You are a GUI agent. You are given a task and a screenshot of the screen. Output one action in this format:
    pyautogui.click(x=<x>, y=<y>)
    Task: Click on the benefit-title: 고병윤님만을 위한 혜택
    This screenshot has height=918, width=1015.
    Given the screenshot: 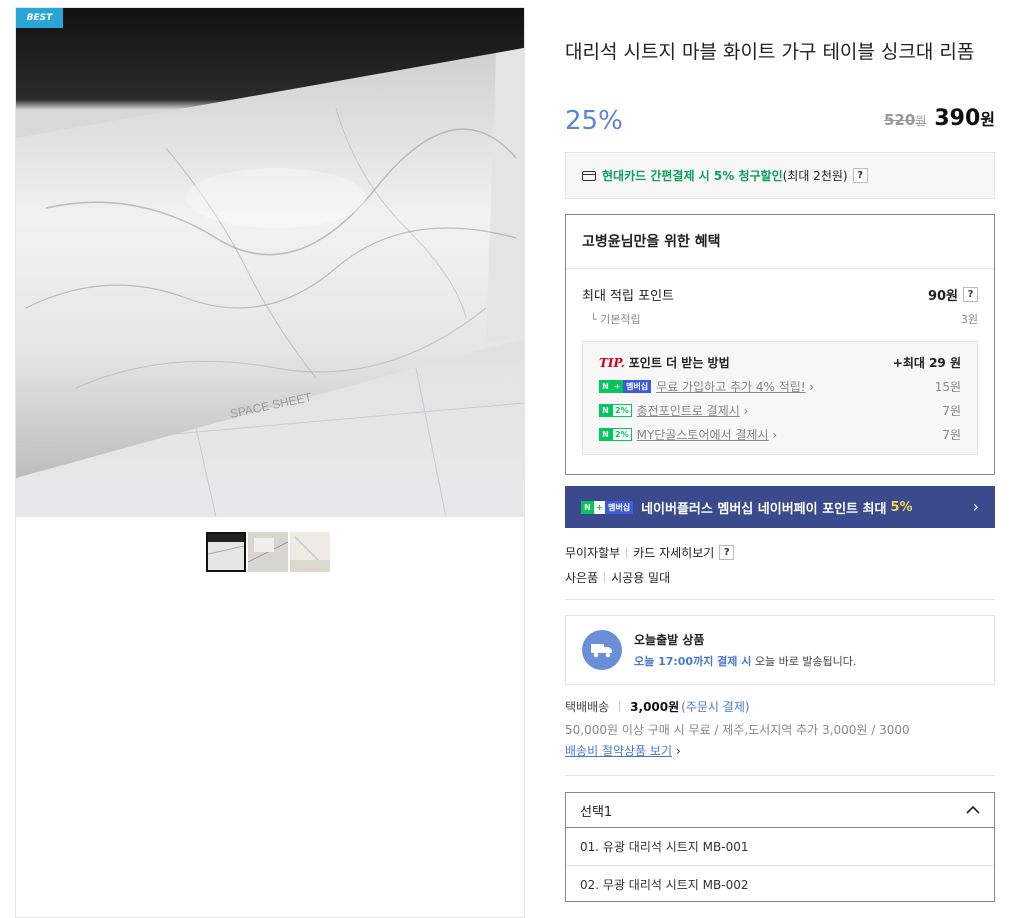 What is the action you would take?
    pyautogui.click(x=780, y=242)
    